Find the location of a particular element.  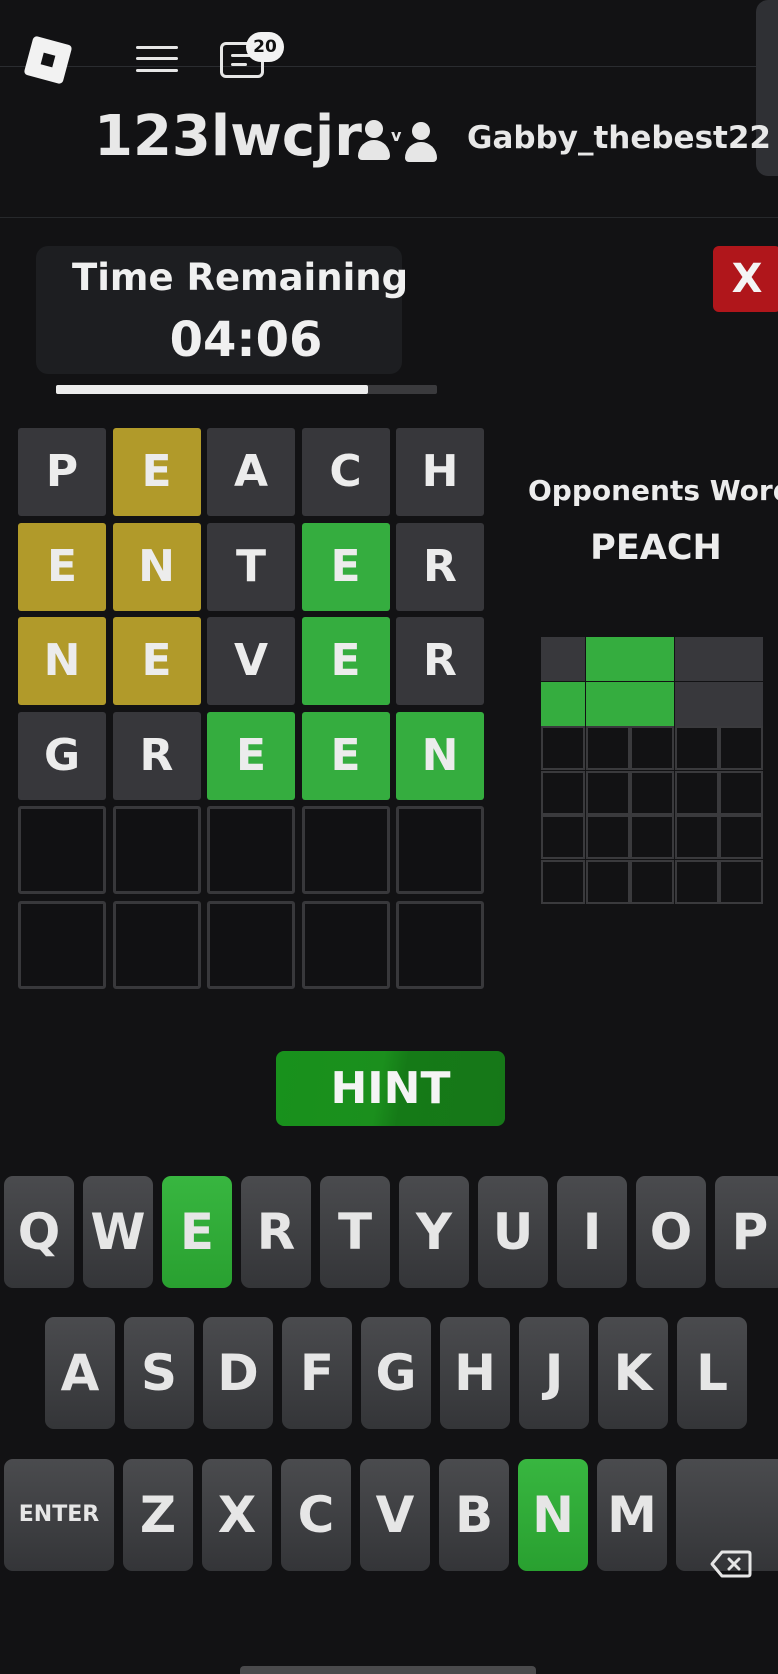

key-e: E is located at coordinates (197, 1232).